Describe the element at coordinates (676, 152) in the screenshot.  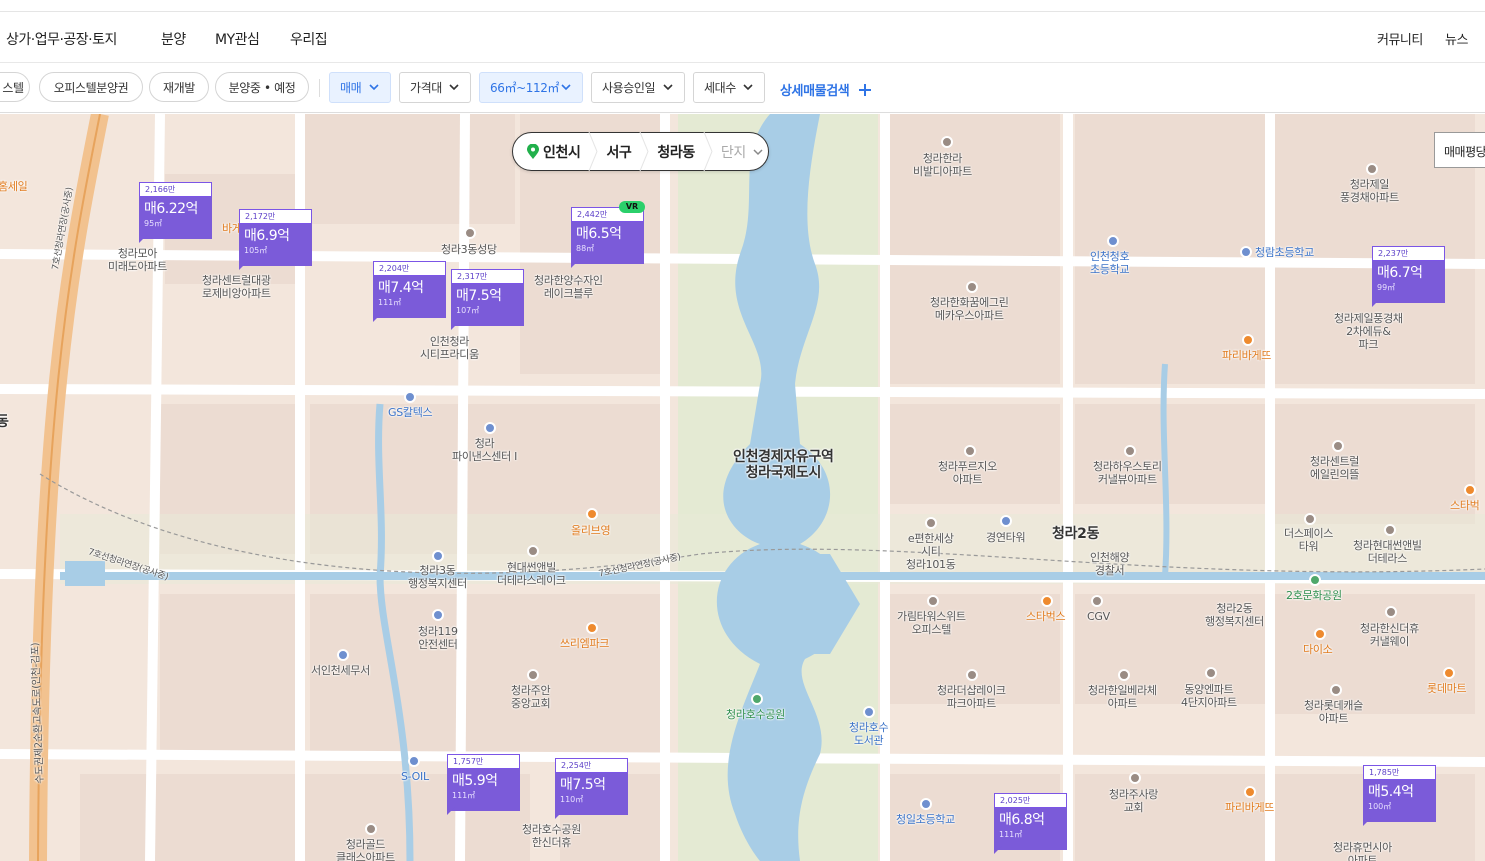
I see `crumb-dong: 청라동` at that location.